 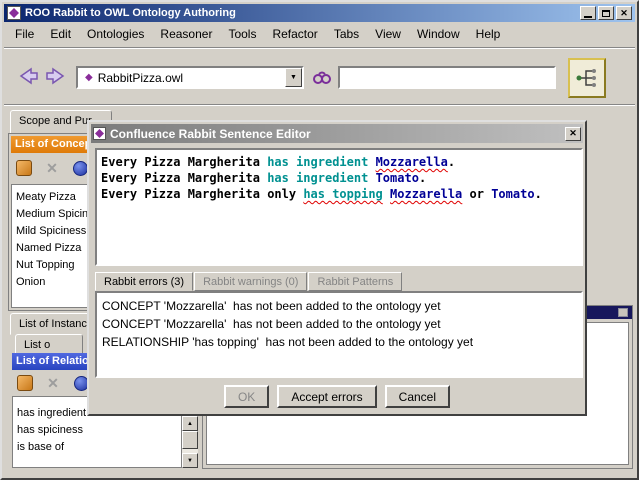 I want to click on scroll-up-icon: ▲, so click(x=190, y=423).